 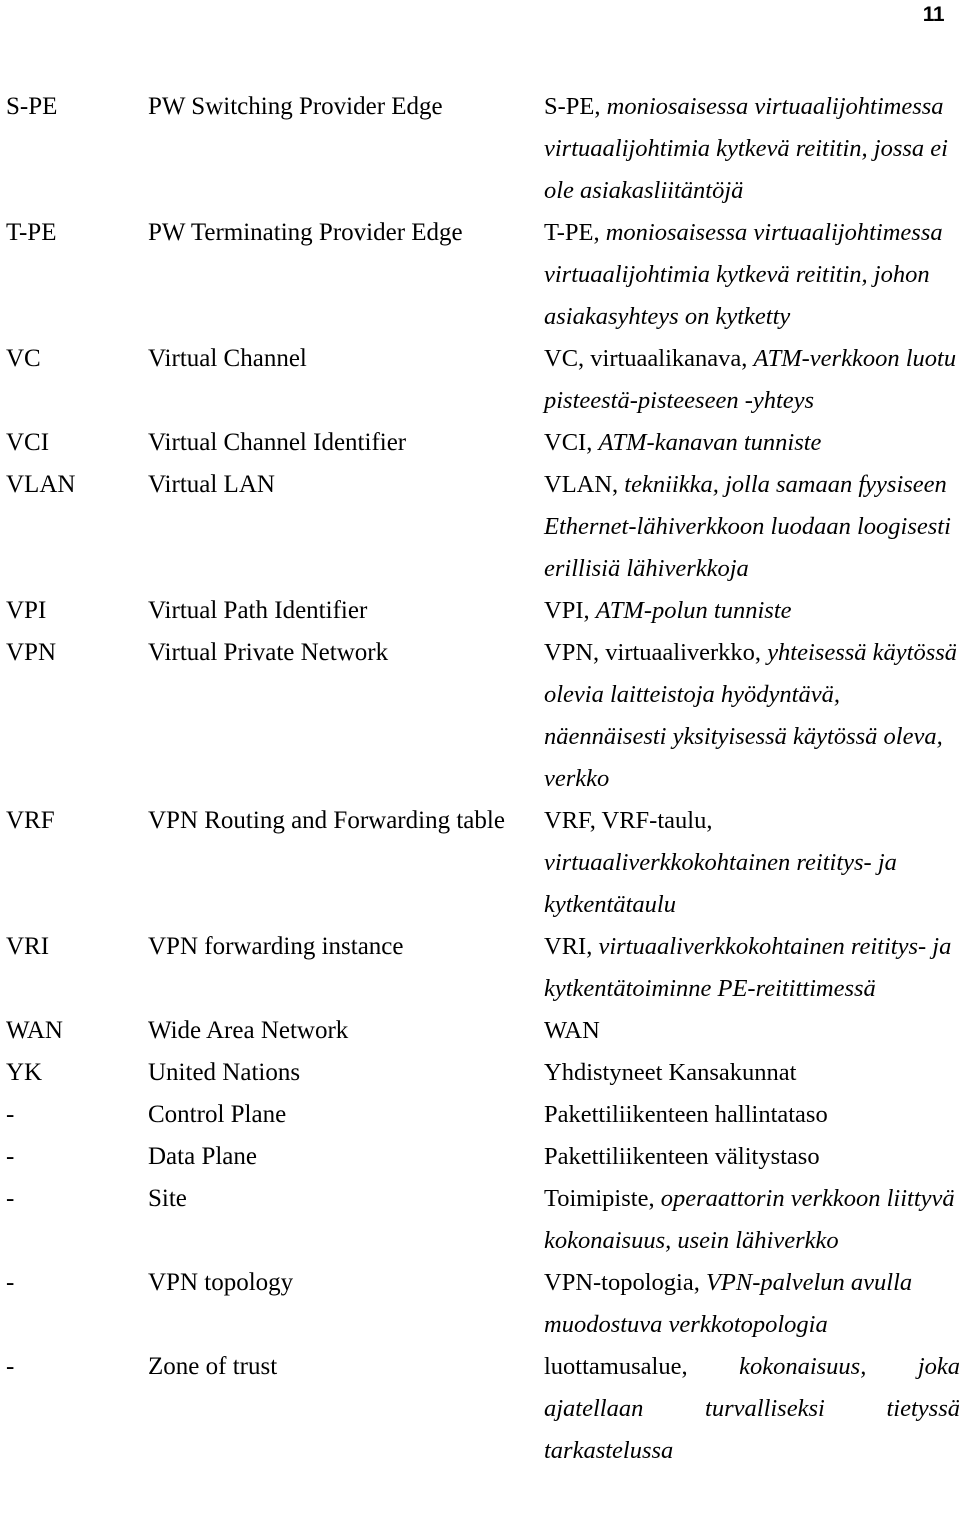 I want to click on abbreviation-cell: T-PE, so click(x=31, y=232).